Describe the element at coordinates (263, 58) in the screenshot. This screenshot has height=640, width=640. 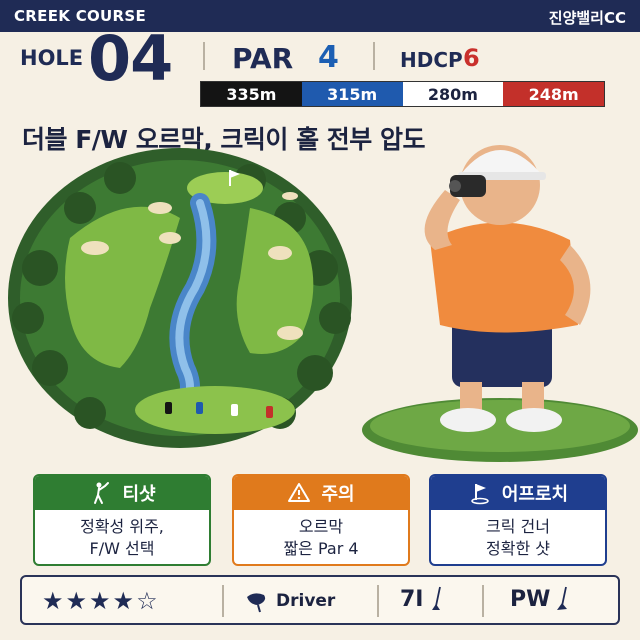
I see `par-label: PAR` at that location.